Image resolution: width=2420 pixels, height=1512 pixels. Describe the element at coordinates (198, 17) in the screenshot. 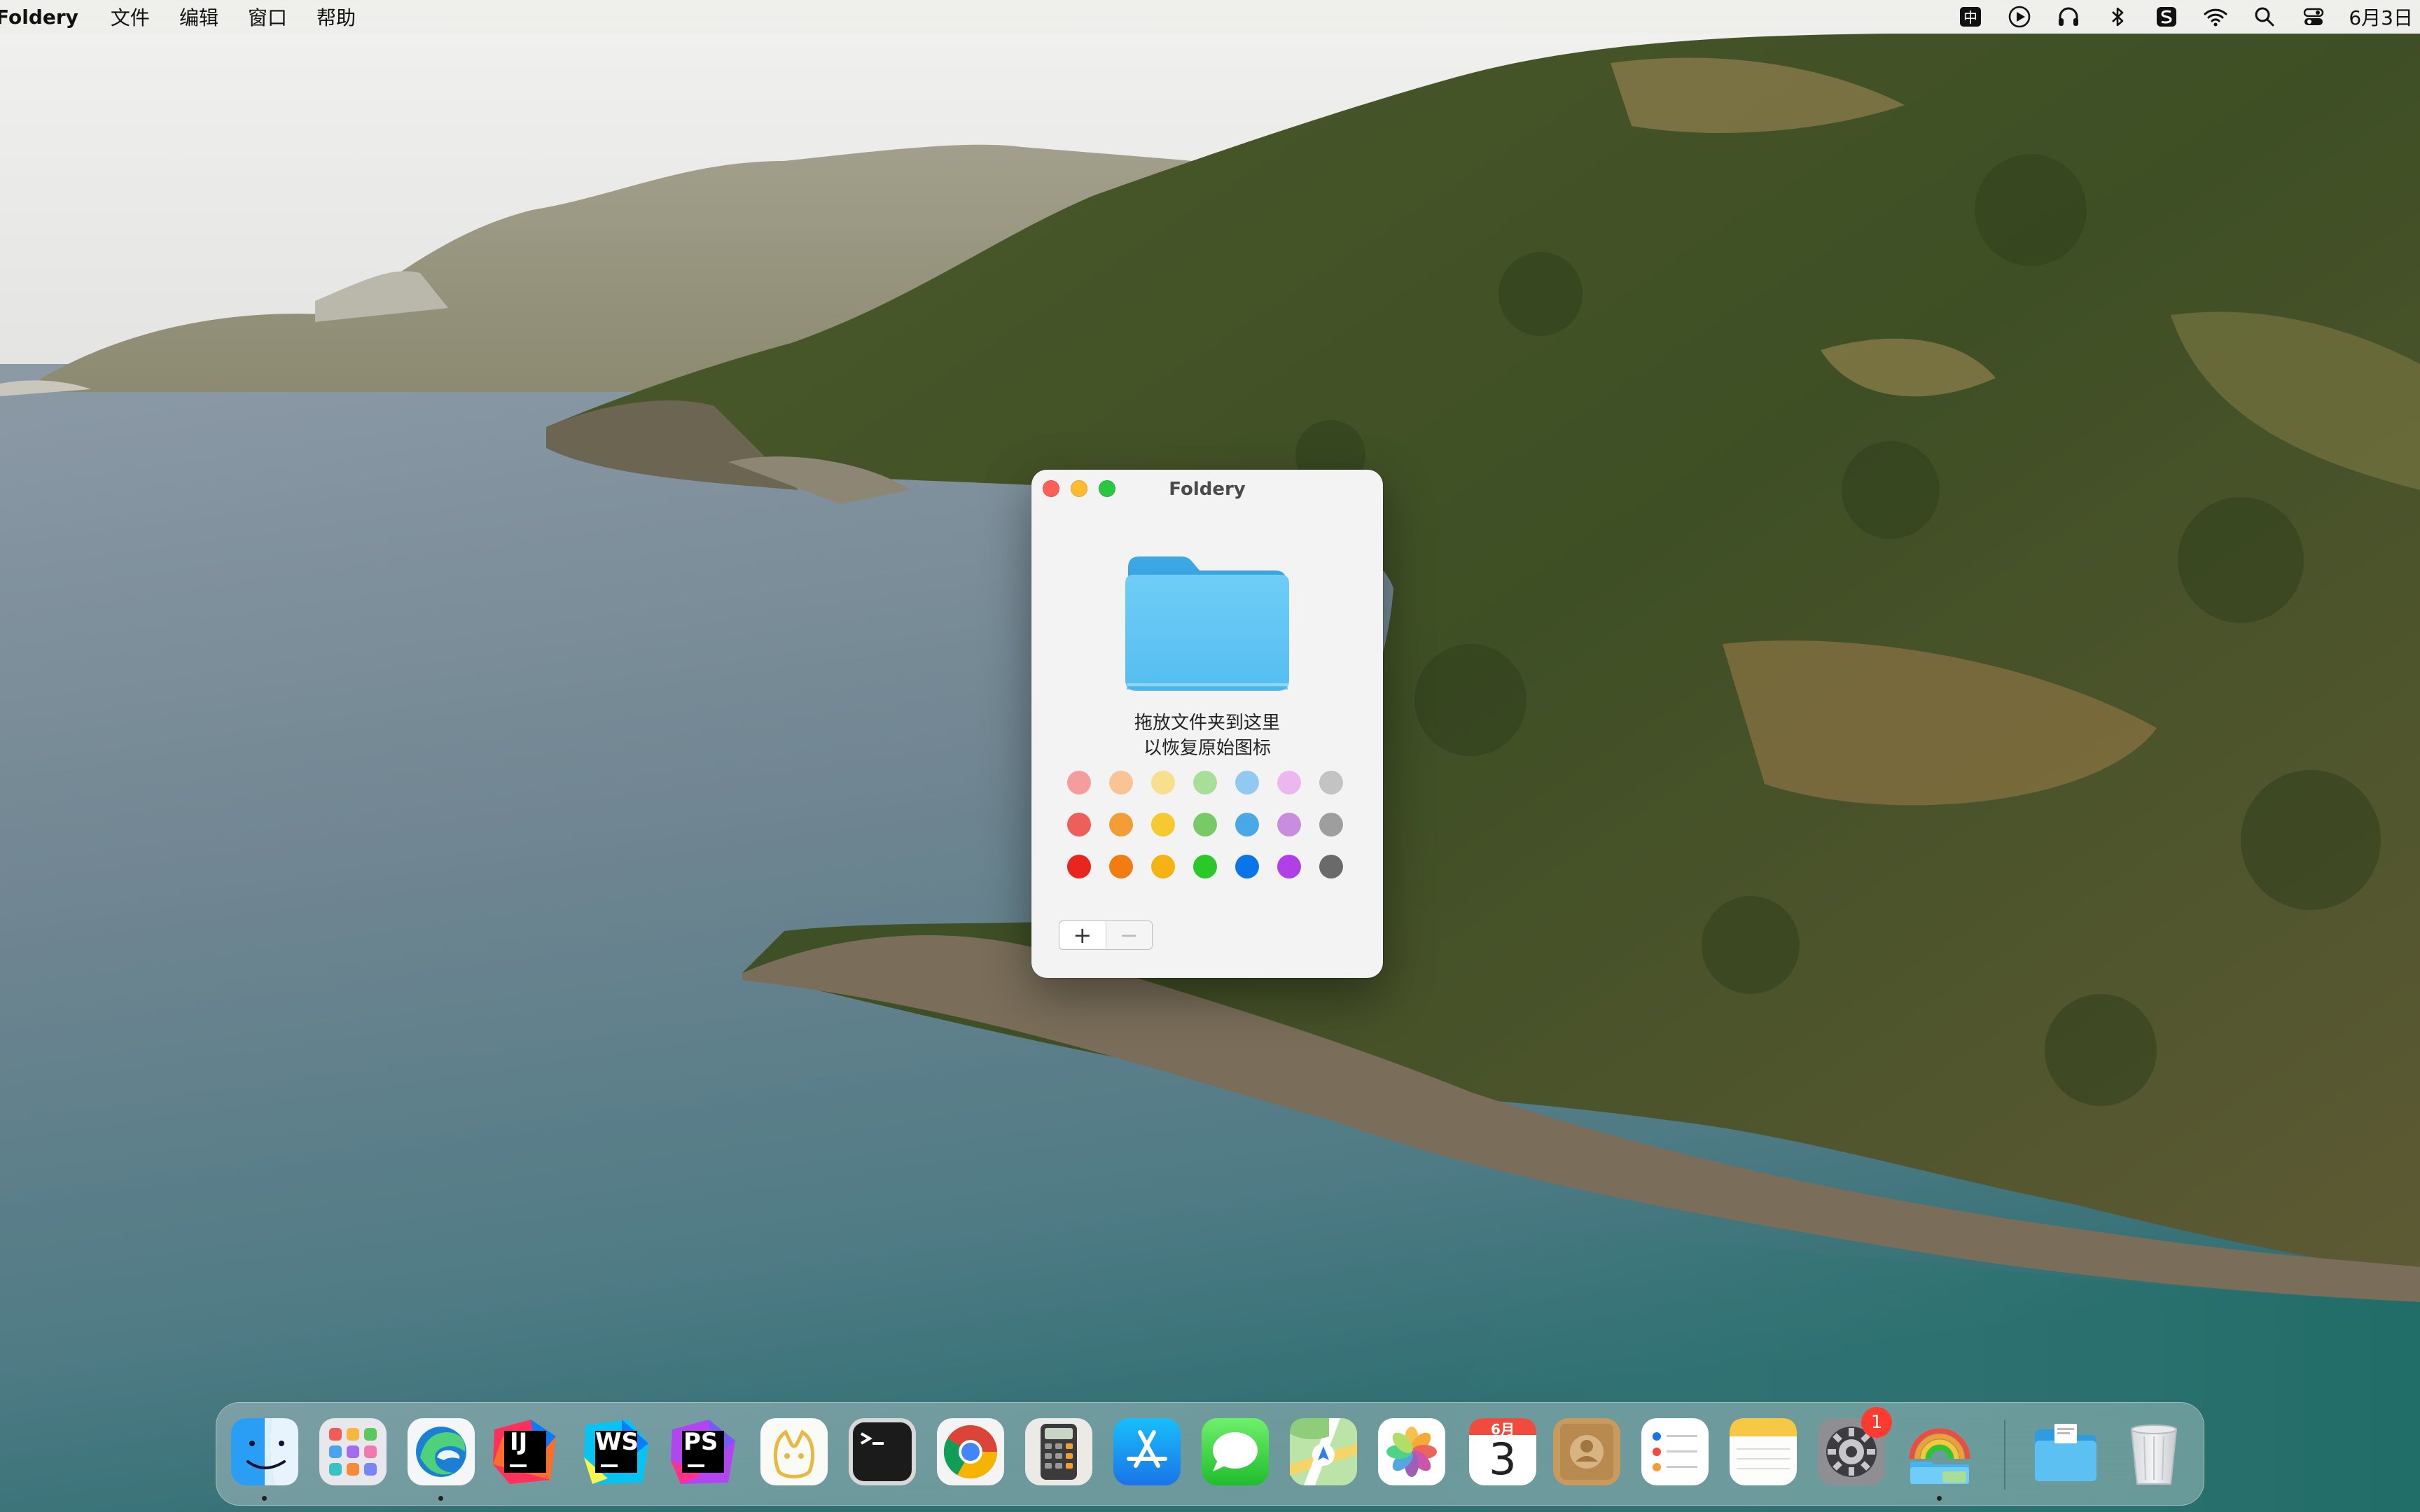

I see `menu-edit: 编辑` at that location.